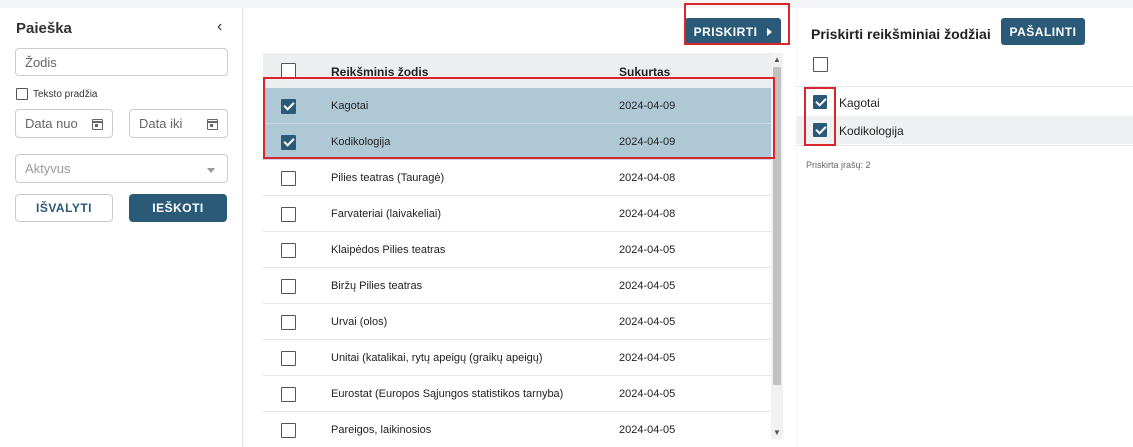  Describe the element at coordinates (871, 131) in the screenshot. I see `assigned-item-label: Kodikologija` at that location.